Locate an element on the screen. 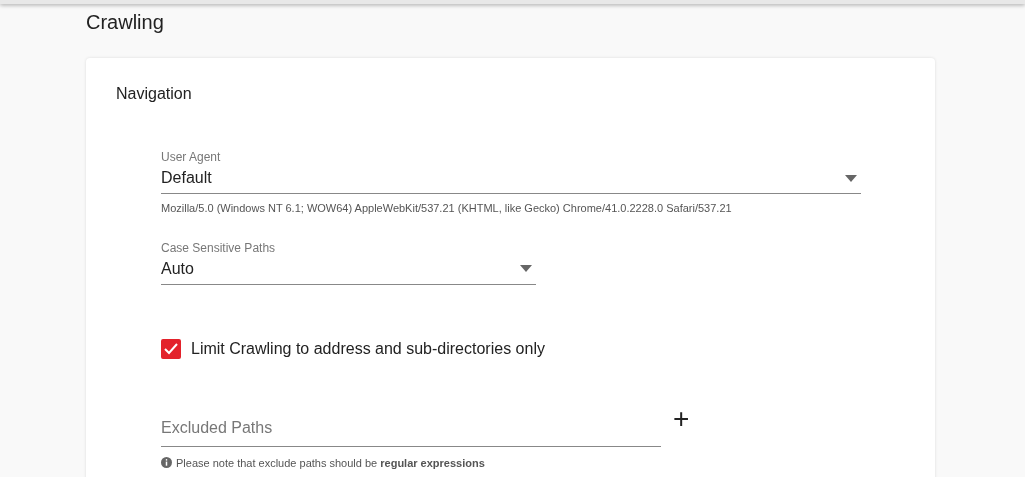  checkbox is located at coordinates (171, 348).